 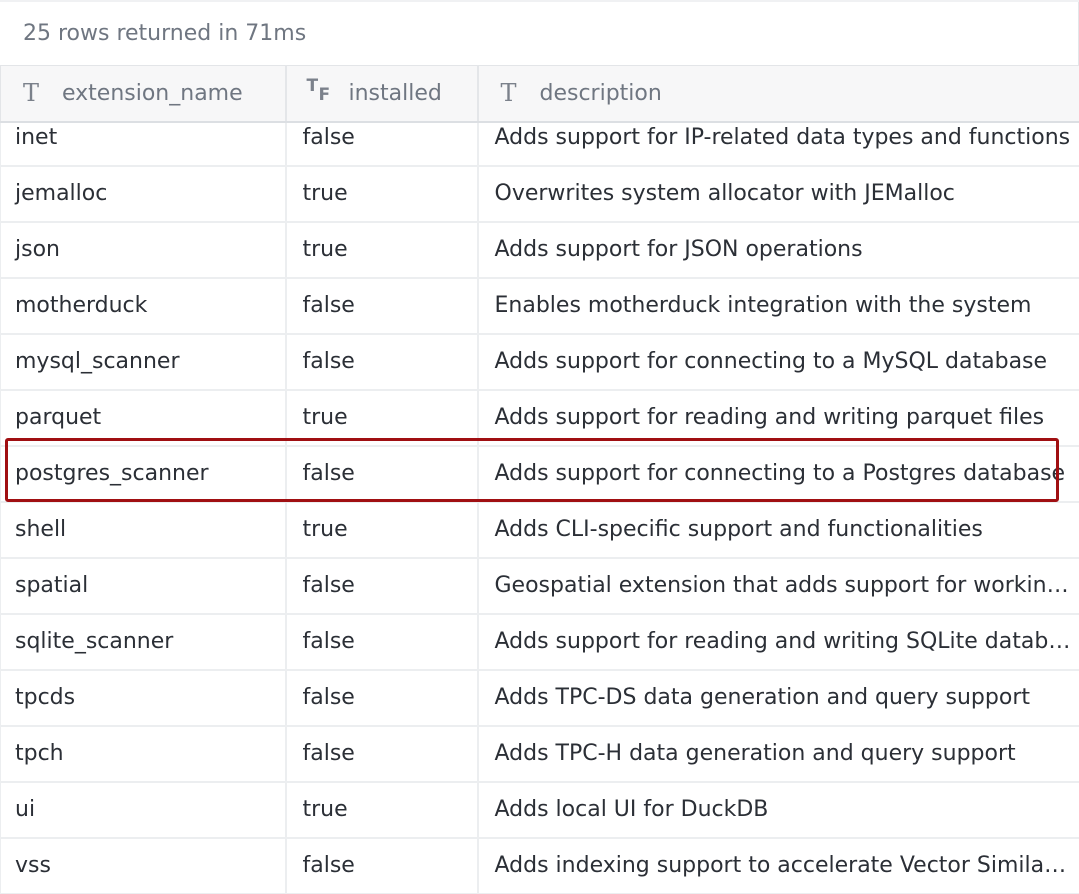 What do you see at coordinates (152, 93) in the screenshot?
I see `column-header-label: extension_name` at bounding box center [152, 93].